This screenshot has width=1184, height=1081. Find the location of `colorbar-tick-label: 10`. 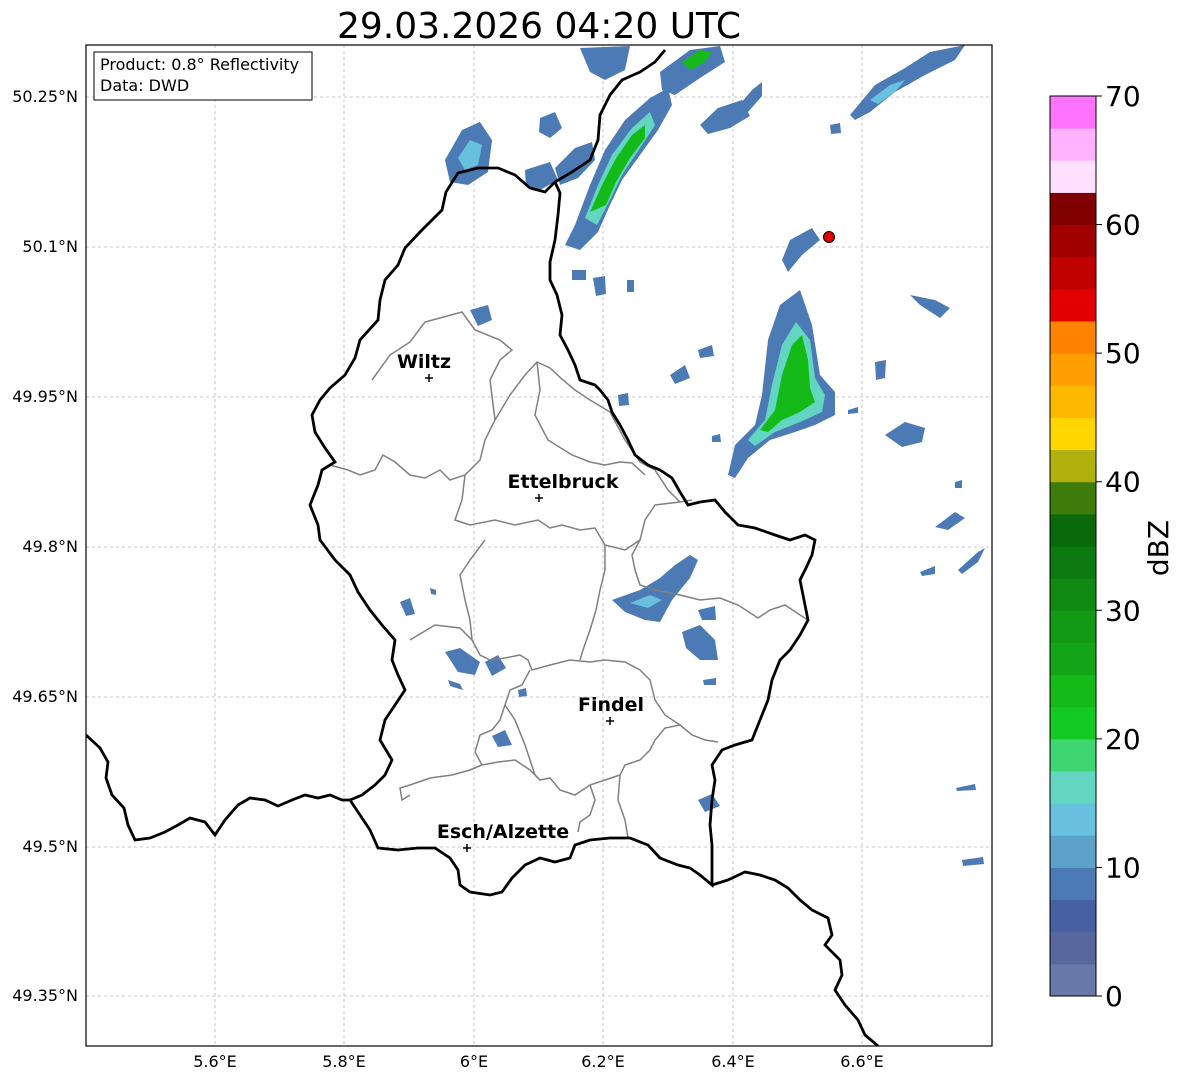

colorbar-tick-label: 10 is located at coordinates (1123, 867).